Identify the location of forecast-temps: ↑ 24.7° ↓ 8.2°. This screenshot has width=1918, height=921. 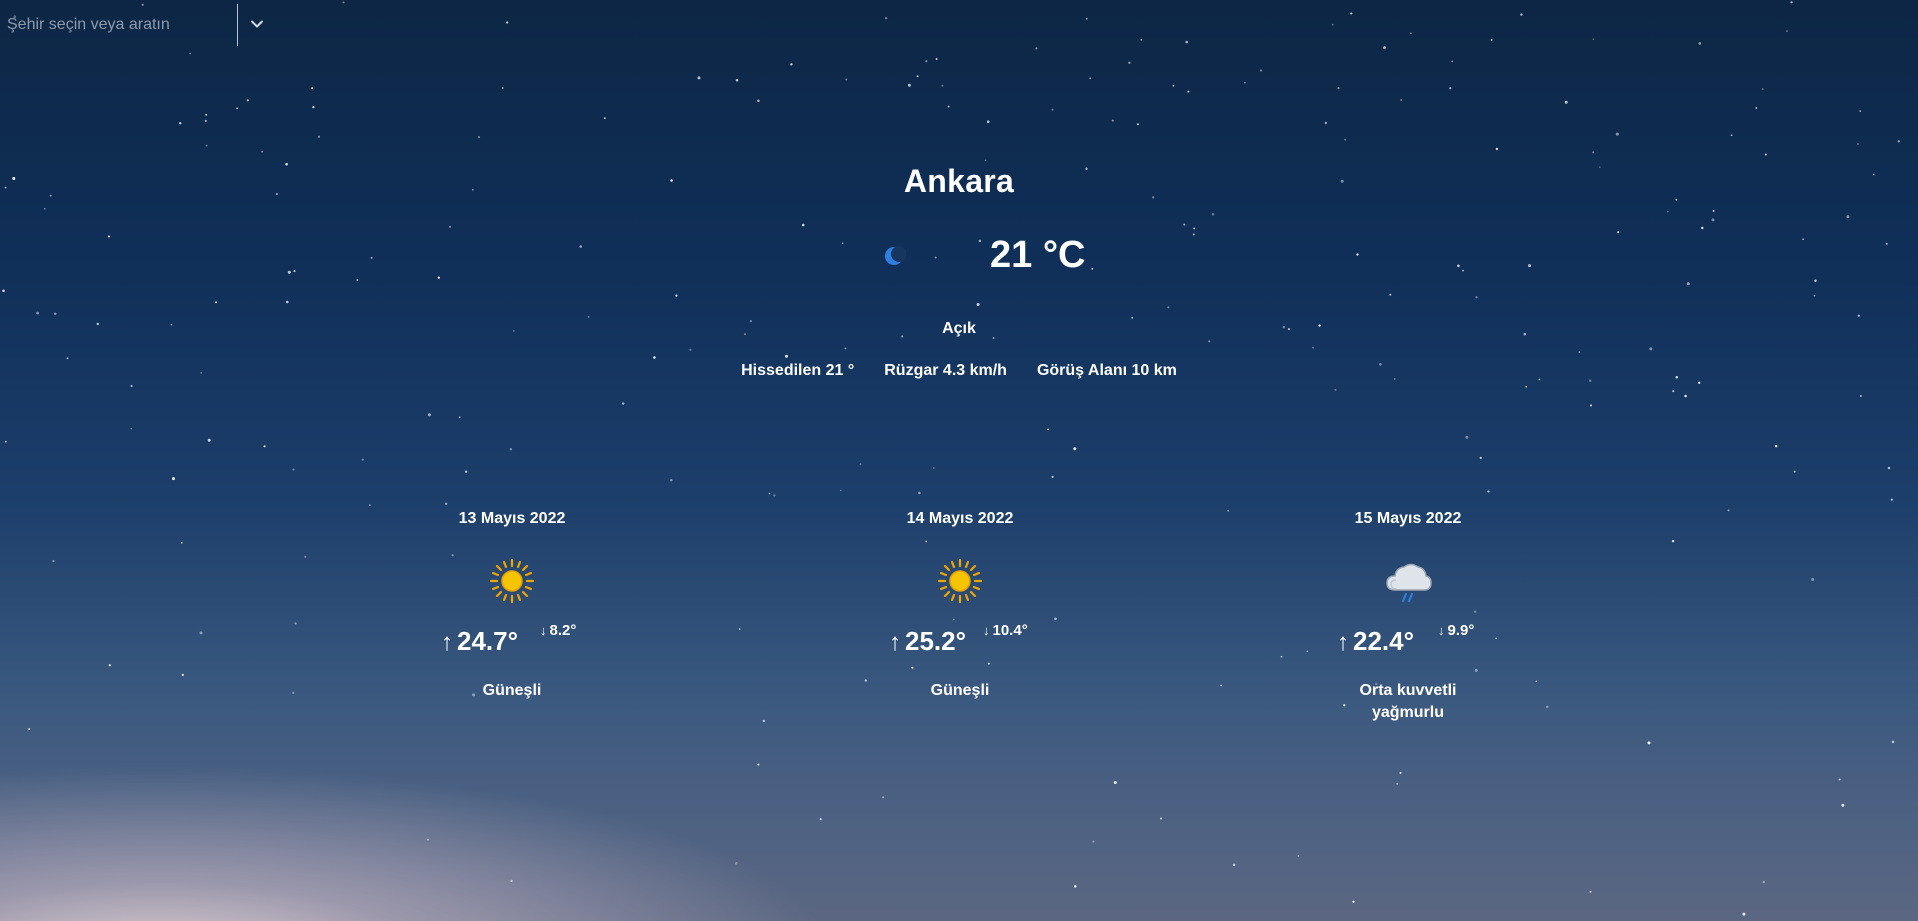
(512, 640).